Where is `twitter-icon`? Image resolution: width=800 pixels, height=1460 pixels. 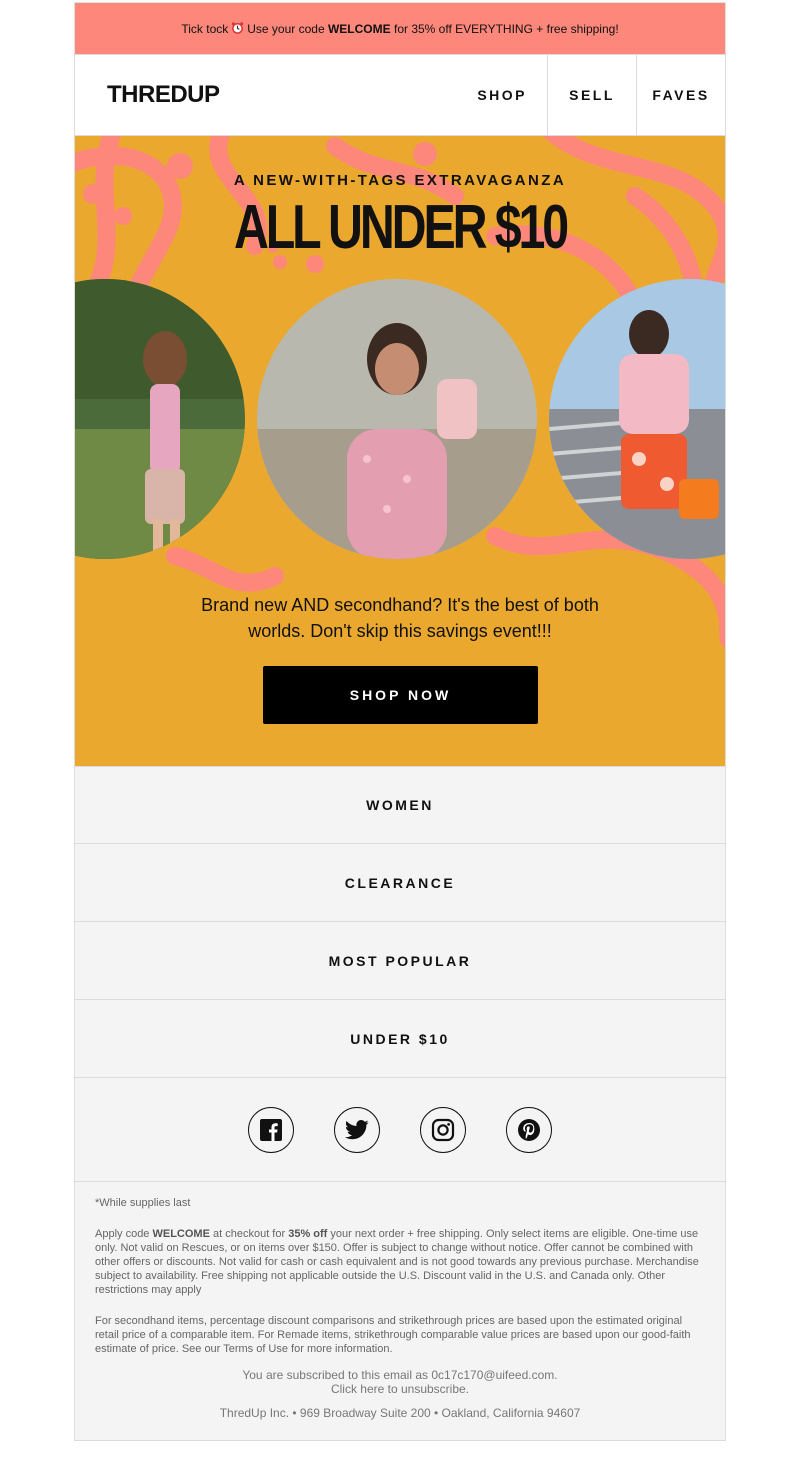
twitter-icon is located at coordinates (357, 1129).